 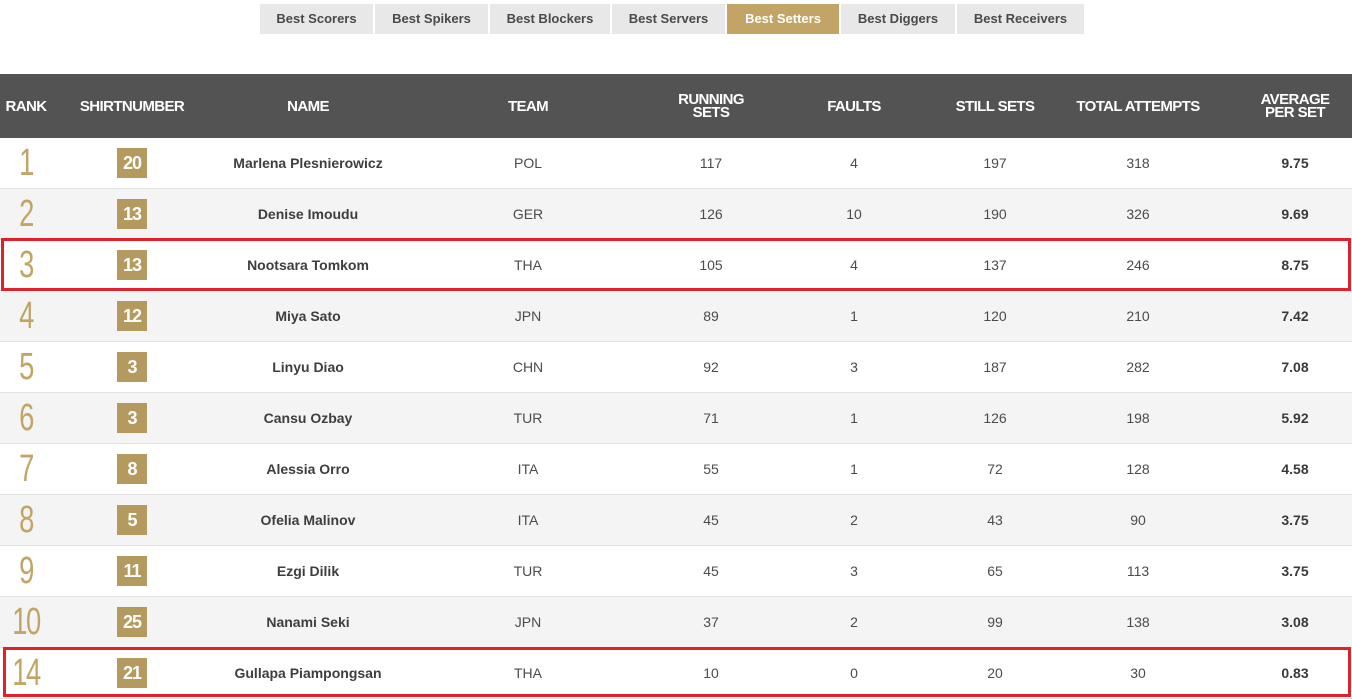 What do you see at coordinates (308, 520) in the screenshot?
I see `player-name: Ofelia Malinov` at bounding box center [308, 520].